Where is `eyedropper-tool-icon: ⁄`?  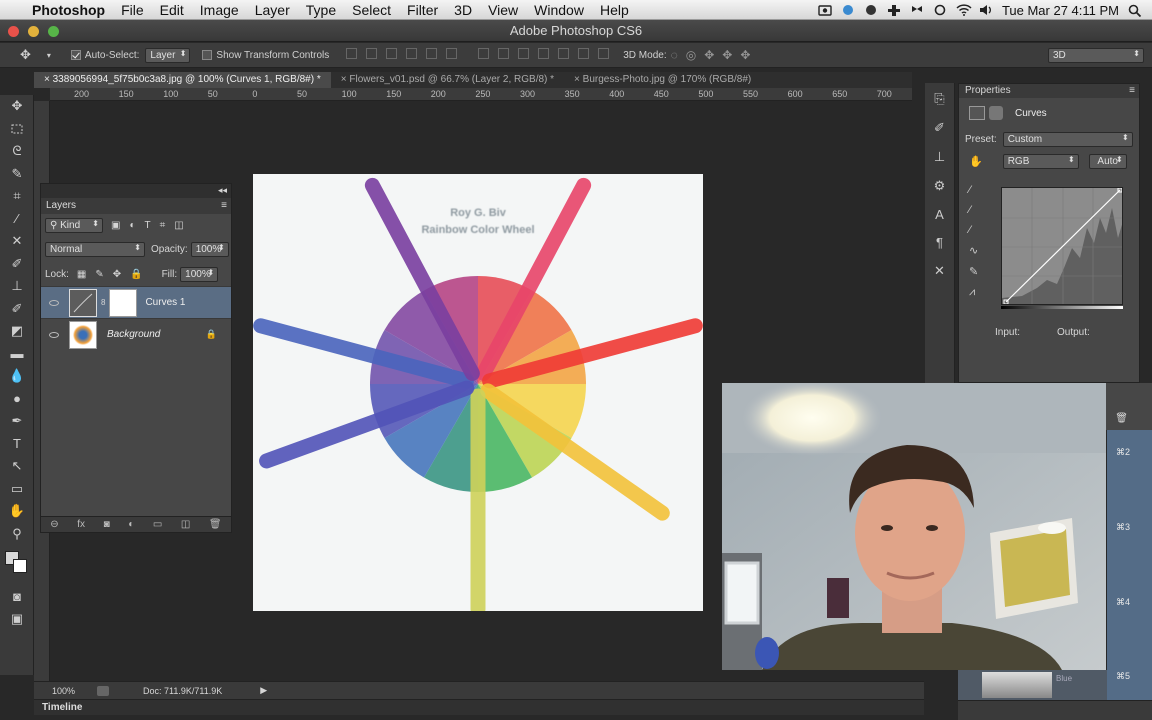
eyedropper-tool-icon: ⁄ is located at coordinates (17, 219).